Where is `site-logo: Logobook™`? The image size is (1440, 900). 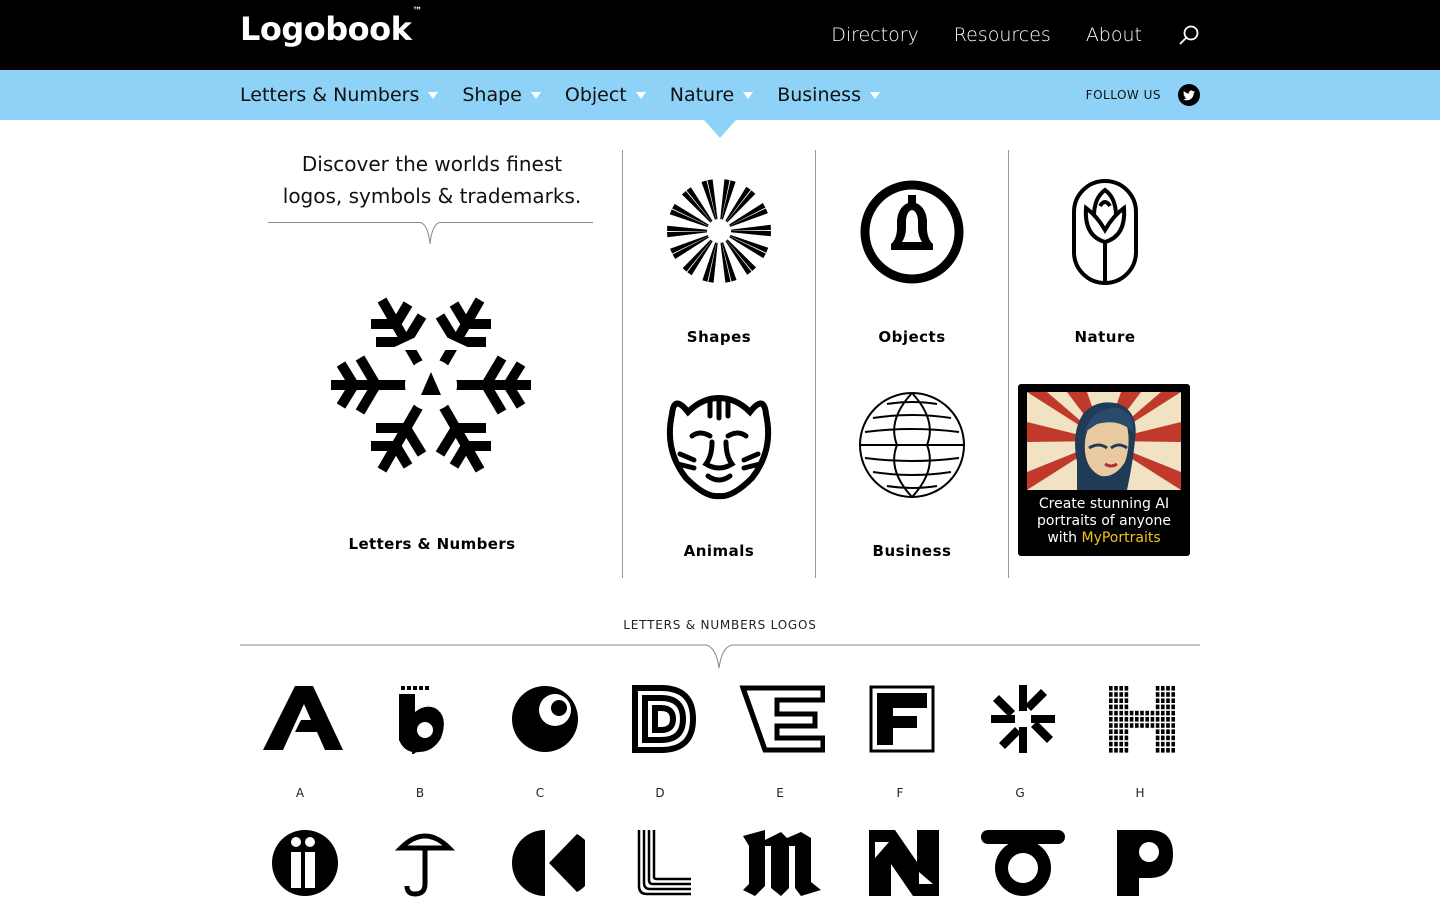
site-logo: Logobook™ is located at coordinates (331, 27).